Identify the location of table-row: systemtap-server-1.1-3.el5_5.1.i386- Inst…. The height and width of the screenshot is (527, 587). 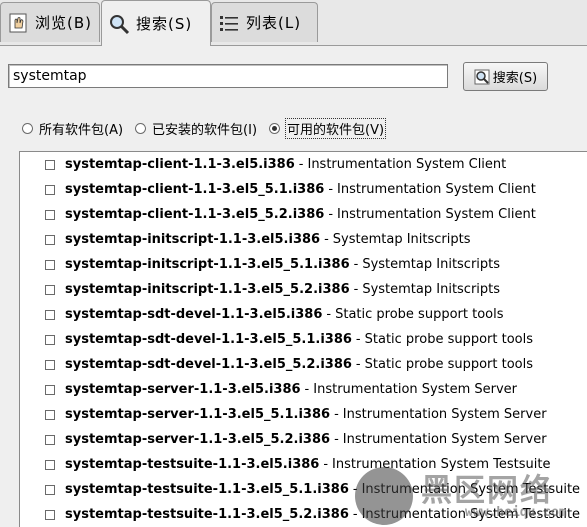
(303, 414).